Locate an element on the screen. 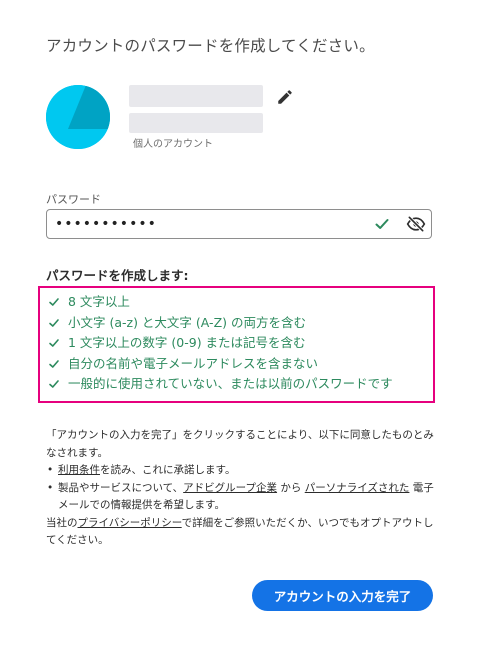 Image resolution: width=485 pixels, height=670 pixels. account-name-placeholder is located at coordinates (196, 96).